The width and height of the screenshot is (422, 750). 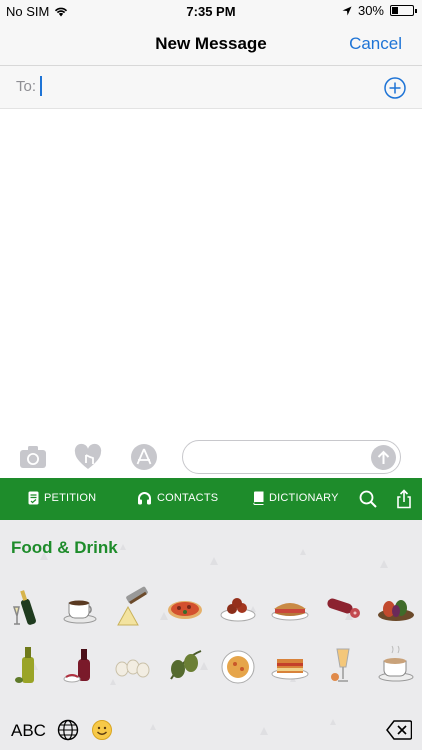 I want to click on pizza-sticker, so click(x=185, y=607).